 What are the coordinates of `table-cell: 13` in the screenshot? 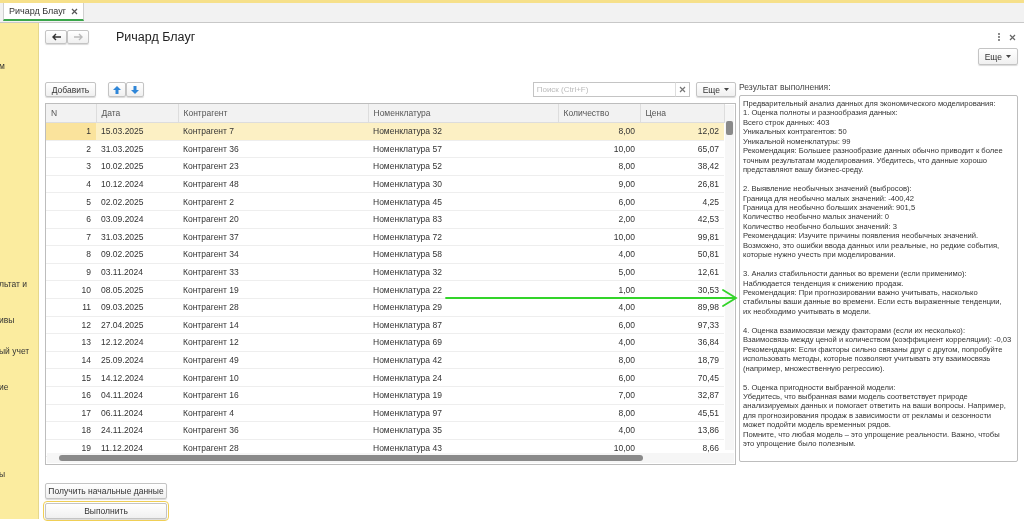 It's located at (71, 342).